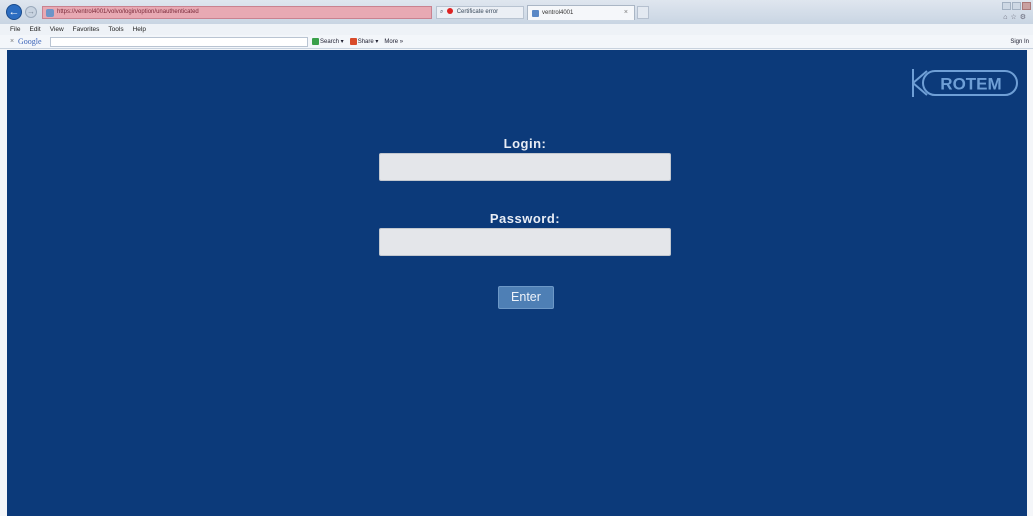  What do you see at coordinates (86, 29) in the screenshot?
I see `menu-favorites: Favorites` at bounding box center [86, 29].